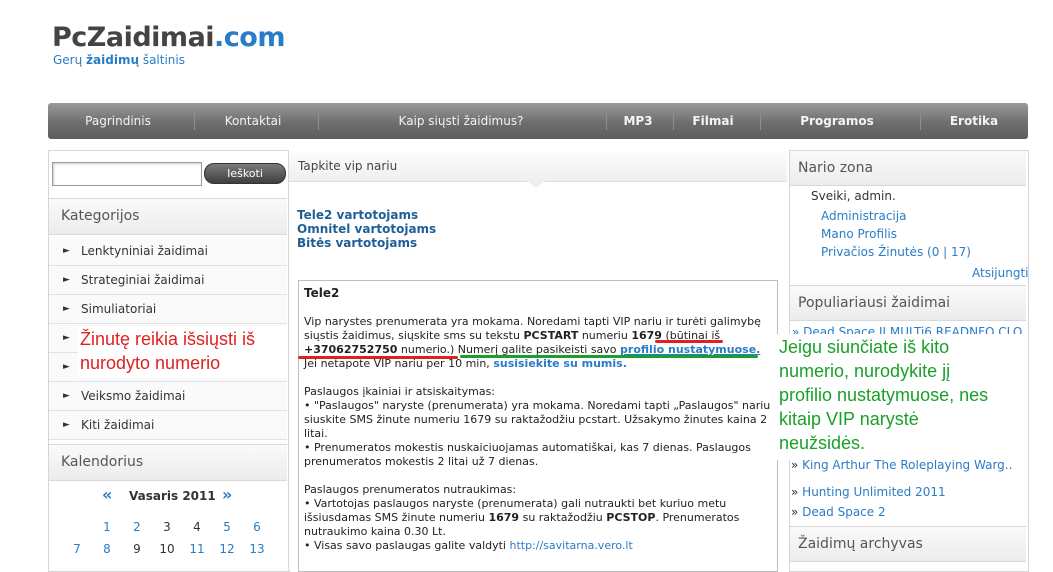 Image resolution: width=1053 pixels, height=572 pixels. I want to click on calendar-day: 11, so click(197, 549).